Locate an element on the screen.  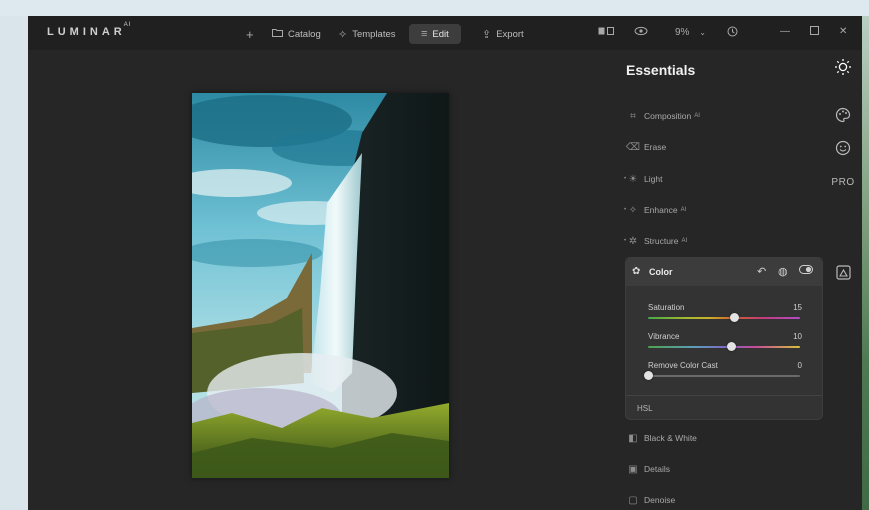
maximize-icon is located at coordinates (814, 32).